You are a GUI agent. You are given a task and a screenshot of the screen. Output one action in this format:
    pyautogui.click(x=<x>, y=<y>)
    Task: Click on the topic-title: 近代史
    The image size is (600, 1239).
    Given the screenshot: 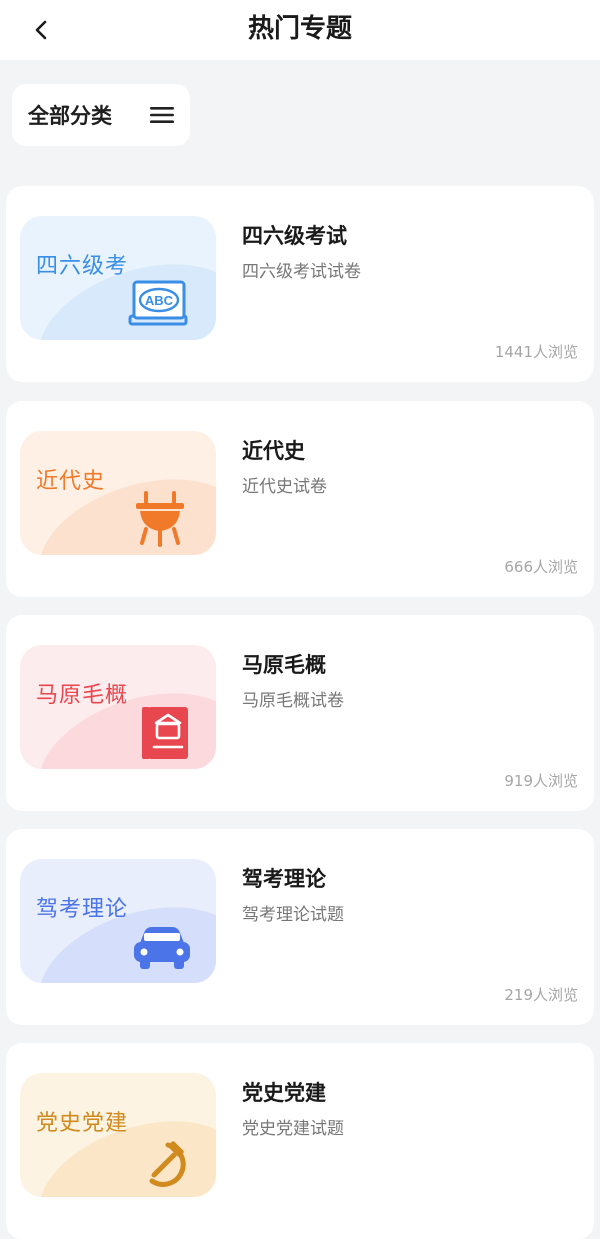 What is the action you would take?
    pyautogui.click(x=273, y=451)
    